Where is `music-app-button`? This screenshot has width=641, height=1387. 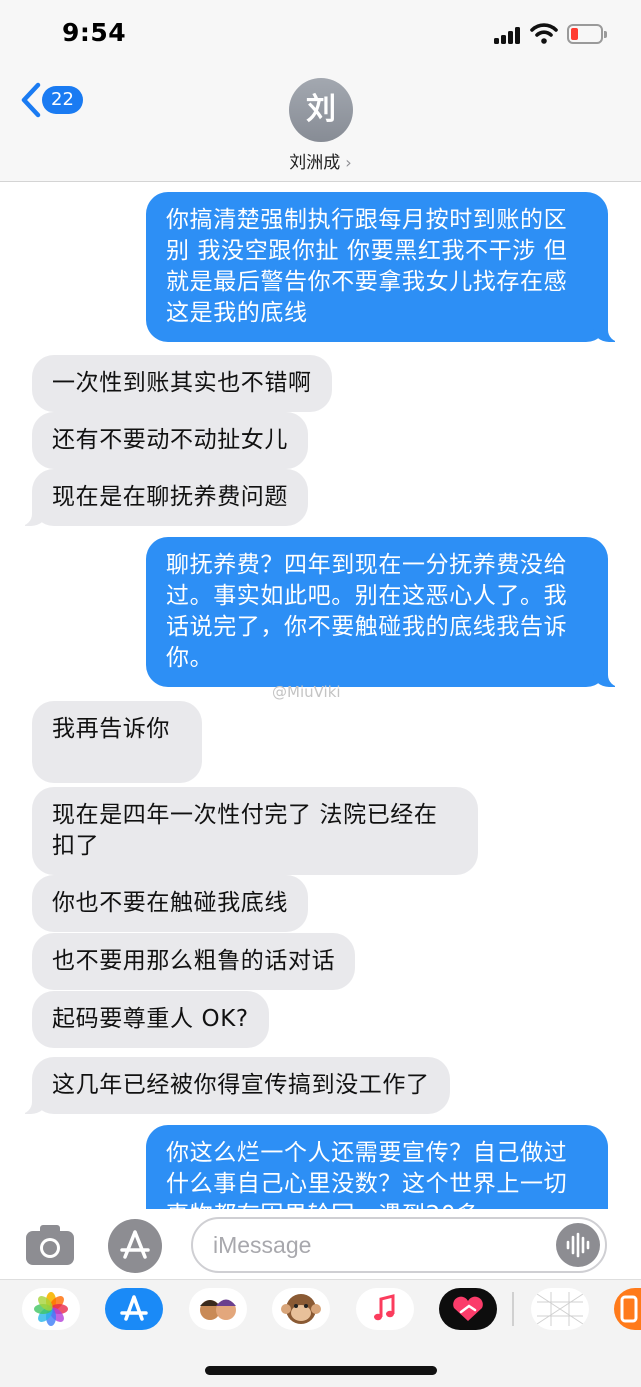
music-app-button is located at coordinates (385, 1309).